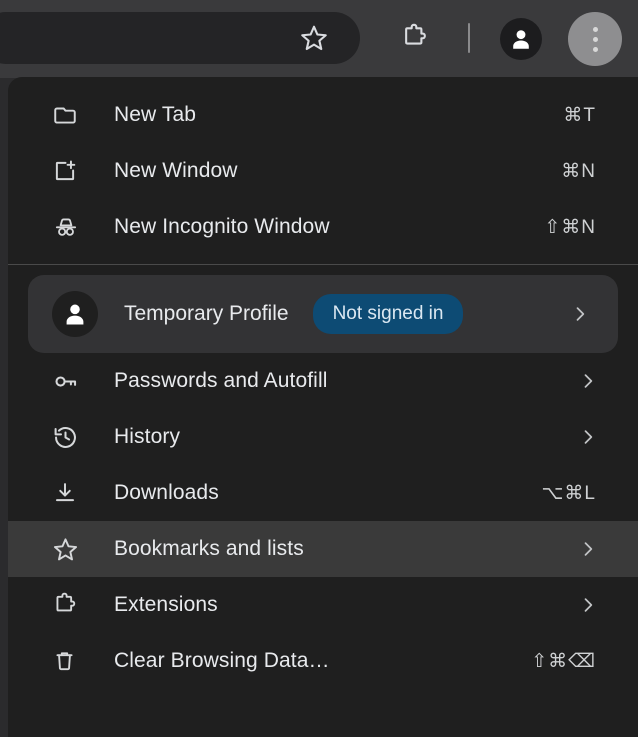  I want to click on menu-item-label: New Window, so click(176, 170).